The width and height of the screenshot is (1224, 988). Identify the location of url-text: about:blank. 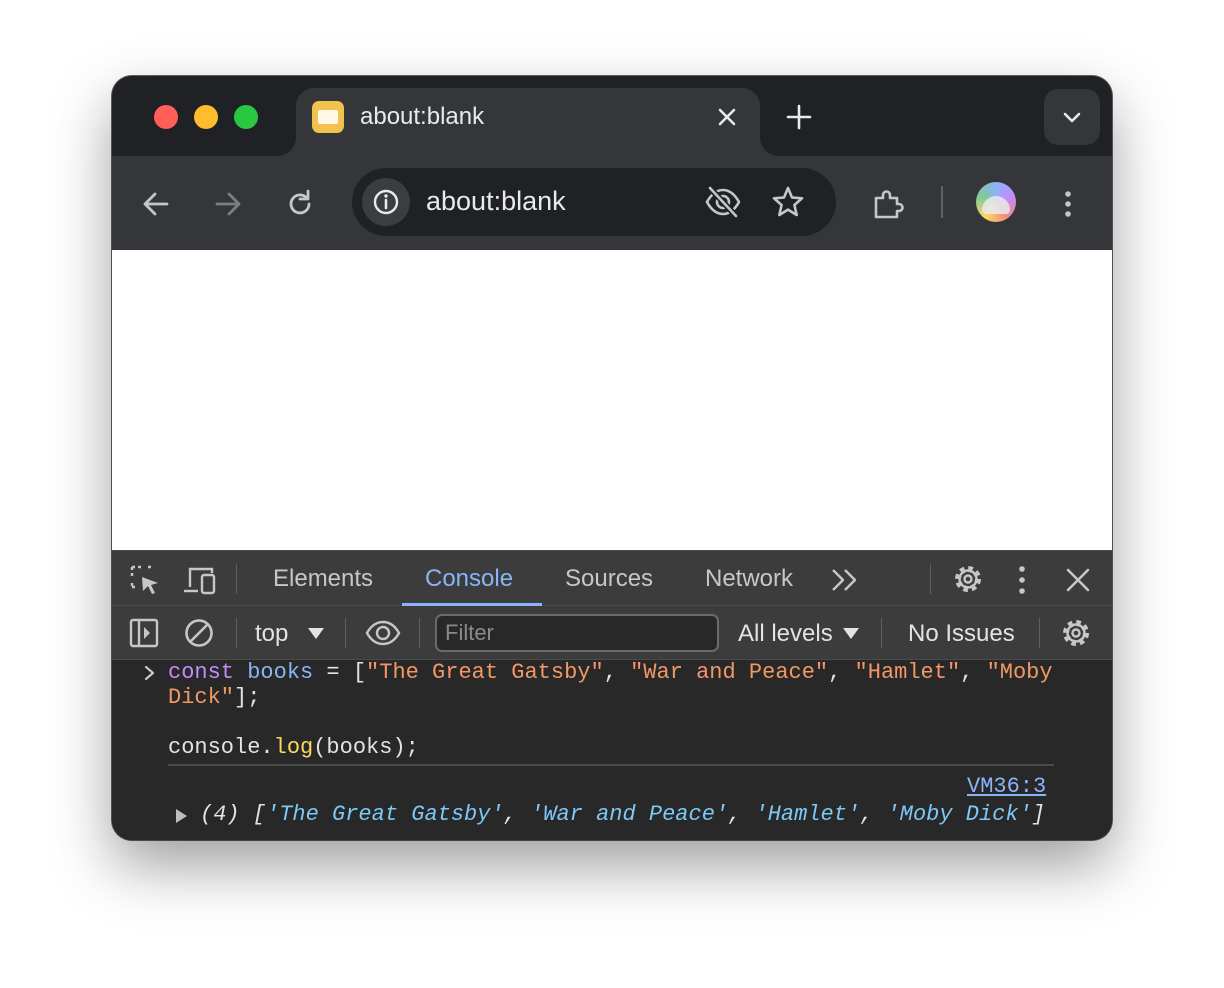
(496, 201).